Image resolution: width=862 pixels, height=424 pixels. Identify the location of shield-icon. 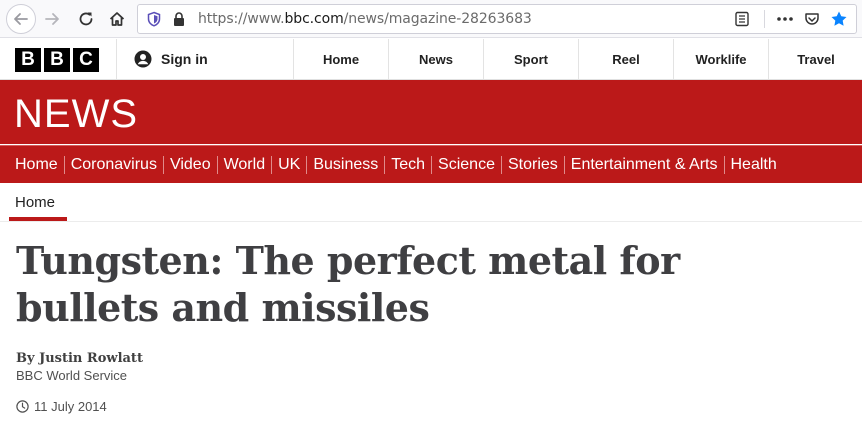
(154, 19).